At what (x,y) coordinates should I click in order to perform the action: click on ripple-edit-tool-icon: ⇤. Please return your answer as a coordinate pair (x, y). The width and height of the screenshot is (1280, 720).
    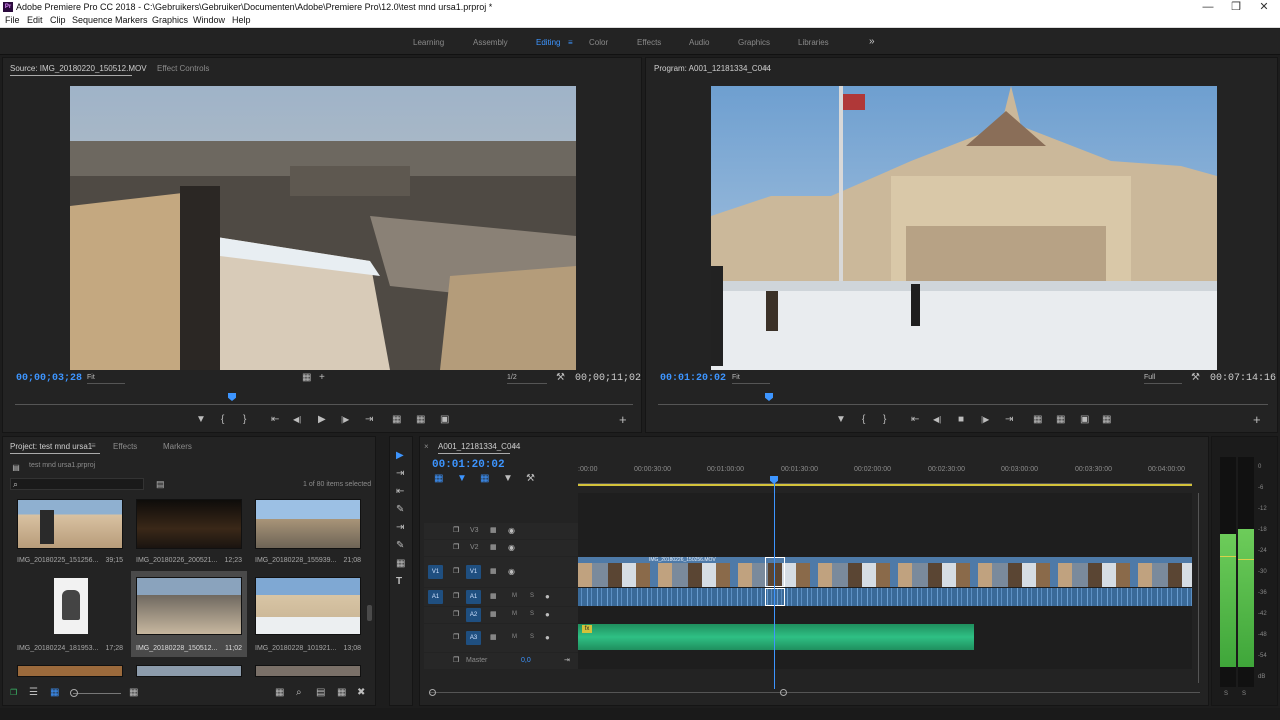
    Looking at the image, I should click on (400, 492).